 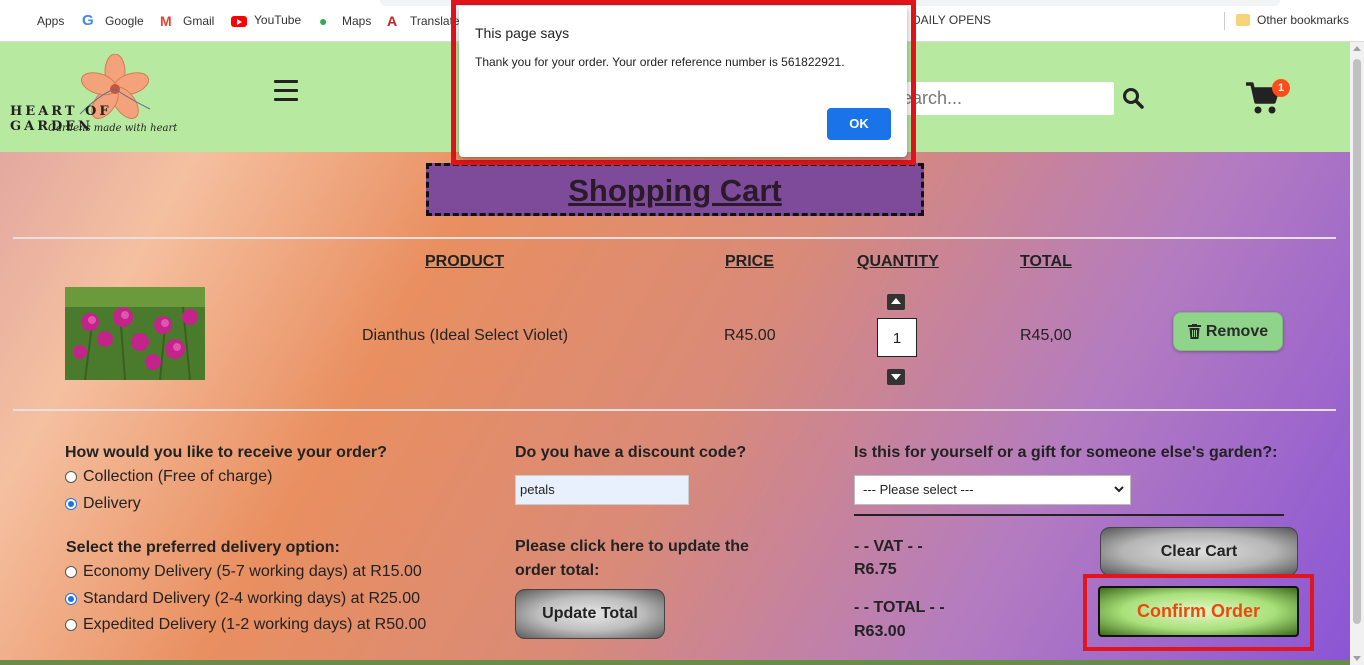 I want to click on discount-question: Do you have a discount code?, so click(x=631, y=452).